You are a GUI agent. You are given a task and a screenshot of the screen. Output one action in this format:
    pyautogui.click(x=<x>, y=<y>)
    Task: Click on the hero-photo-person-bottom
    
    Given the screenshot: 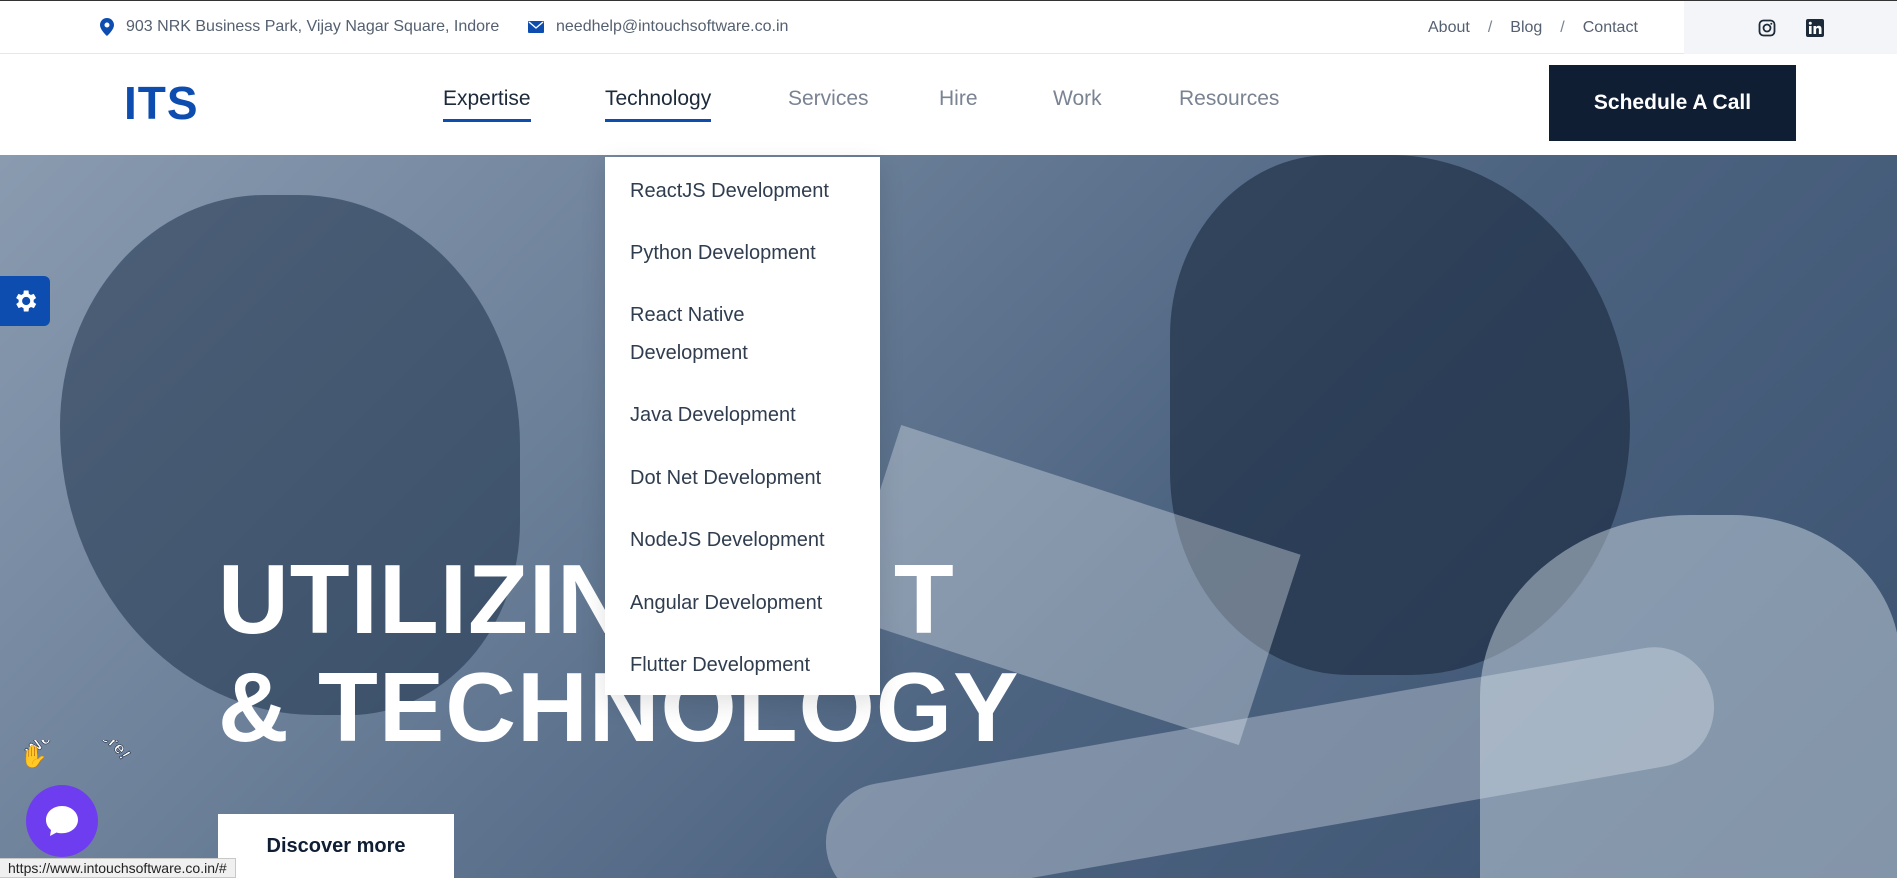 What is the action you would take?
    pyautogui.click(x=1688, y=696)
    